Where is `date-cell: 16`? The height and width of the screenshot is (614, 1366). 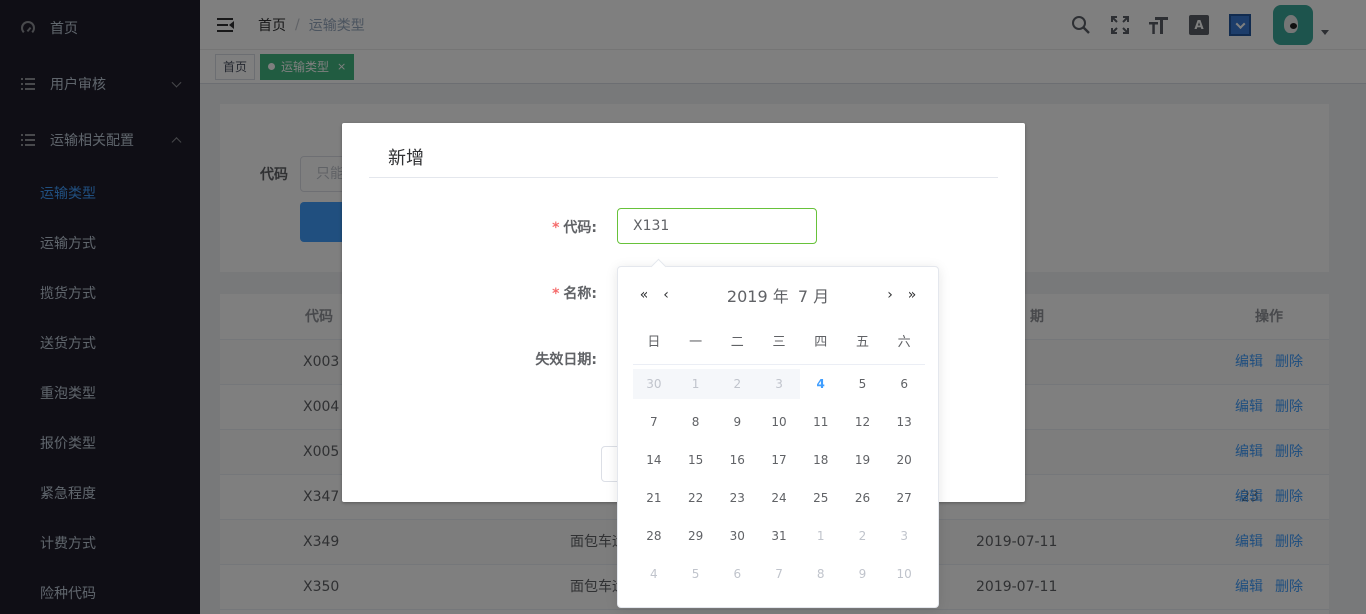
date-cell: 16 is located at coordinates (737, 460).